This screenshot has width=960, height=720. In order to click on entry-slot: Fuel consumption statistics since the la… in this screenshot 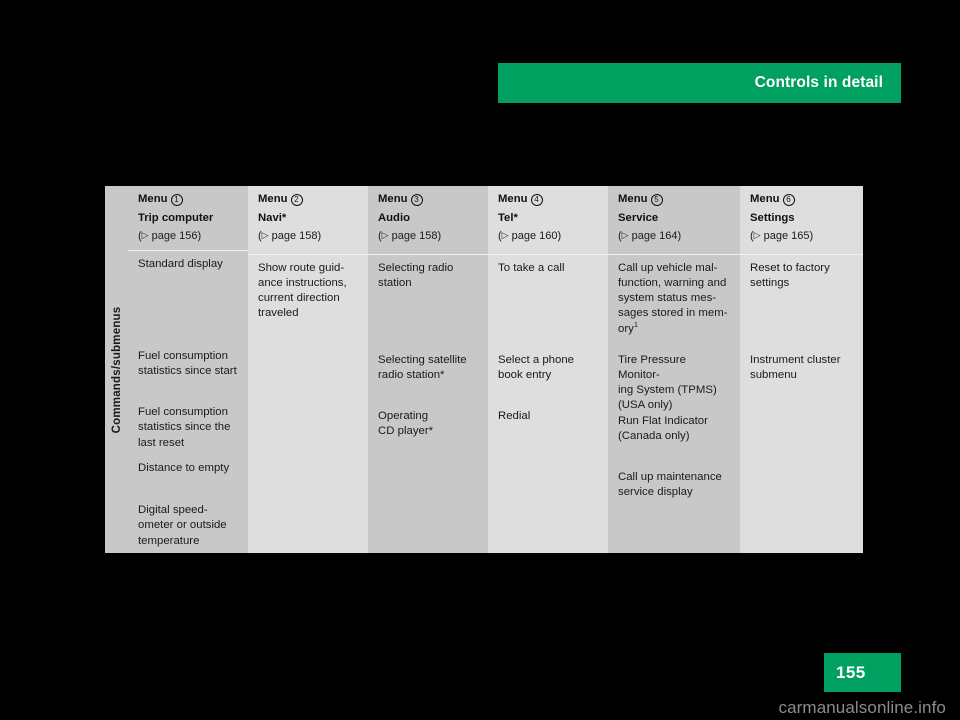, I will do `click(188, 433)`.